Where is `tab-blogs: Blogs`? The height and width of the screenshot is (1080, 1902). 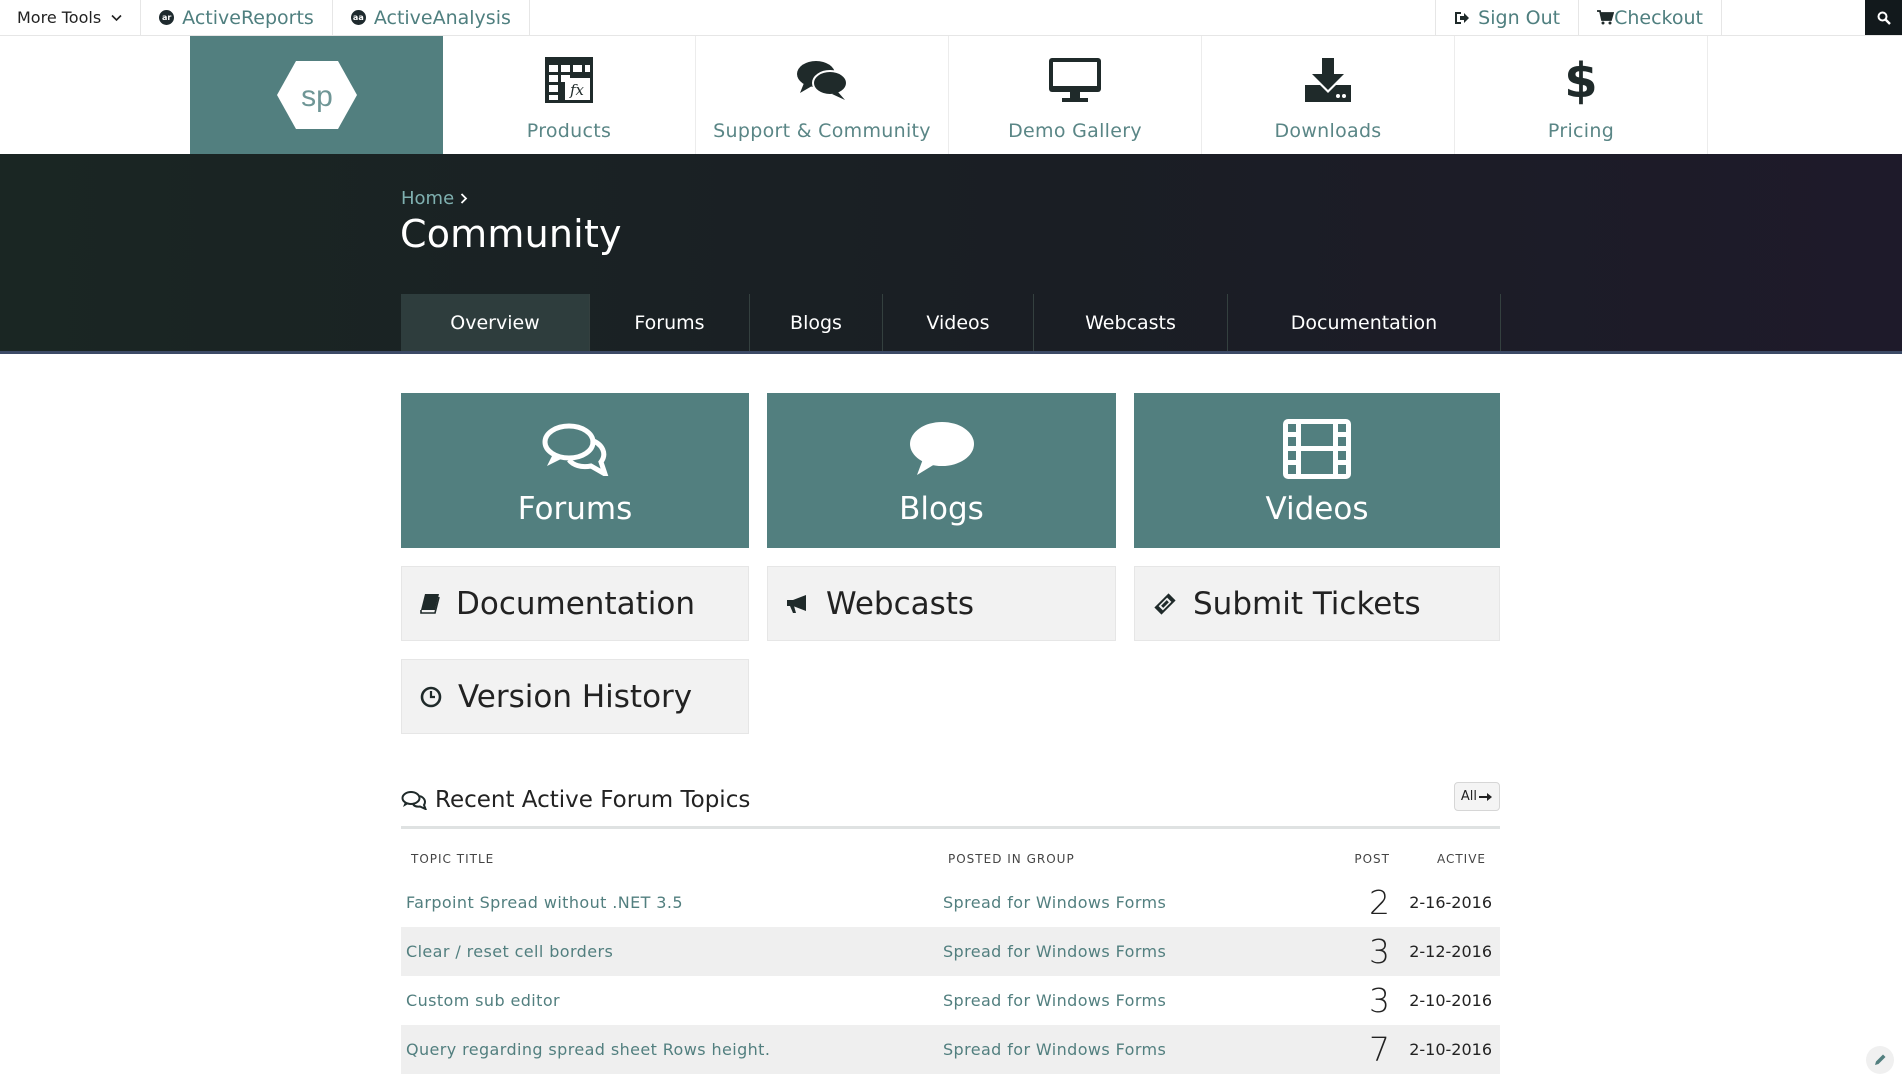 tab-blogs: Blogs is located at coordinates (816, 322).